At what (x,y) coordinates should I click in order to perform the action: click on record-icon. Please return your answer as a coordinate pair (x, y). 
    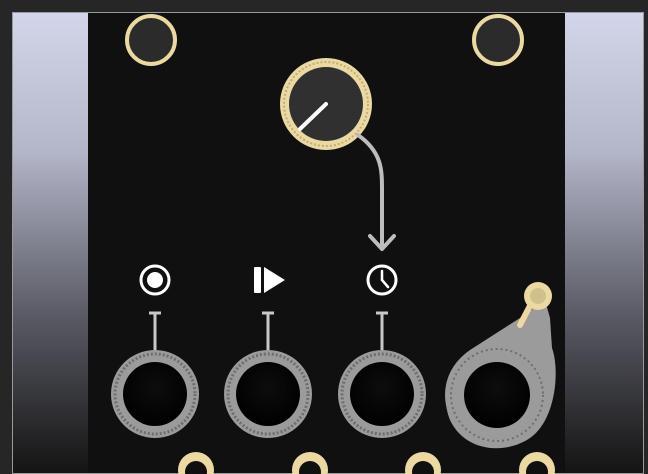
    Looking at the image, I should click on (155, 280).